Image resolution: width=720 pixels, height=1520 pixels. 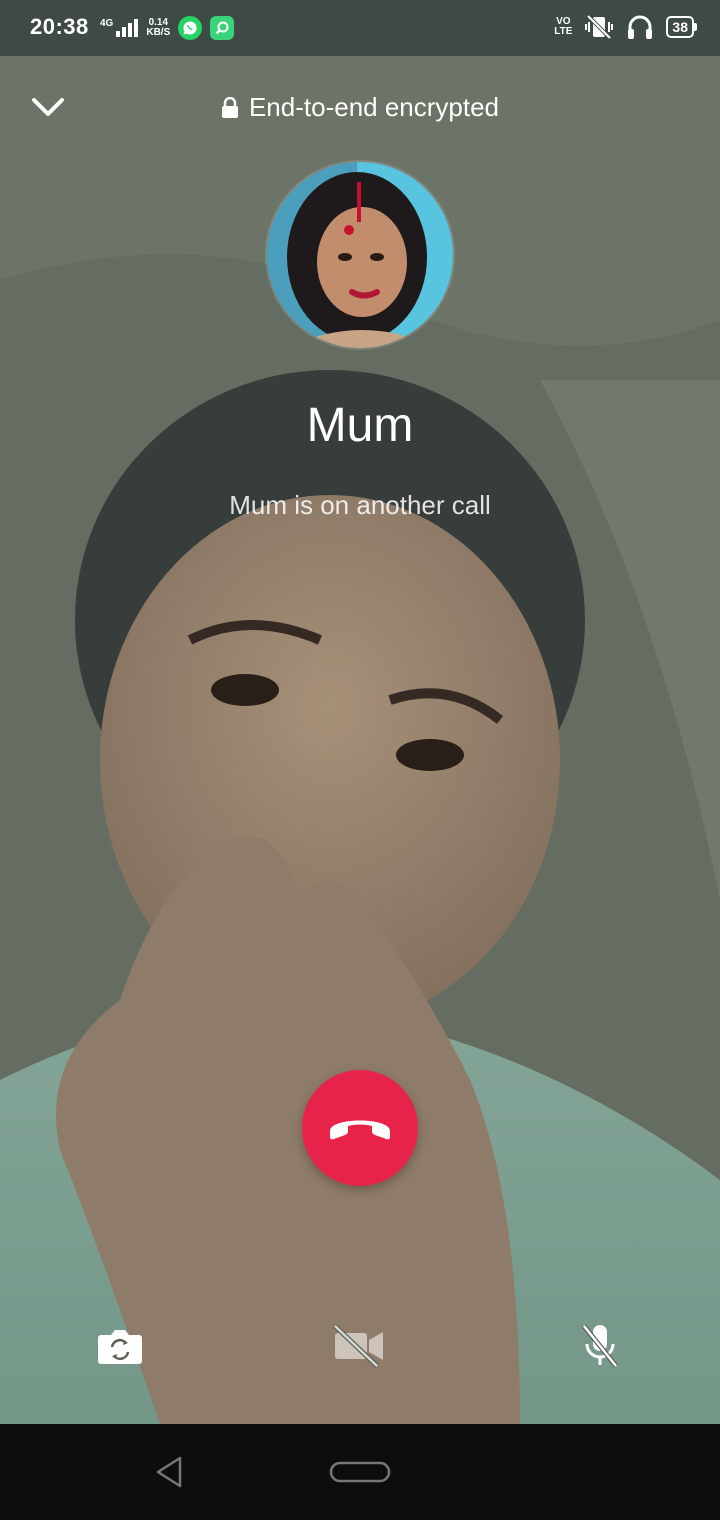 I want to click on signal-icon: 4G, so click(x=119, y=27).